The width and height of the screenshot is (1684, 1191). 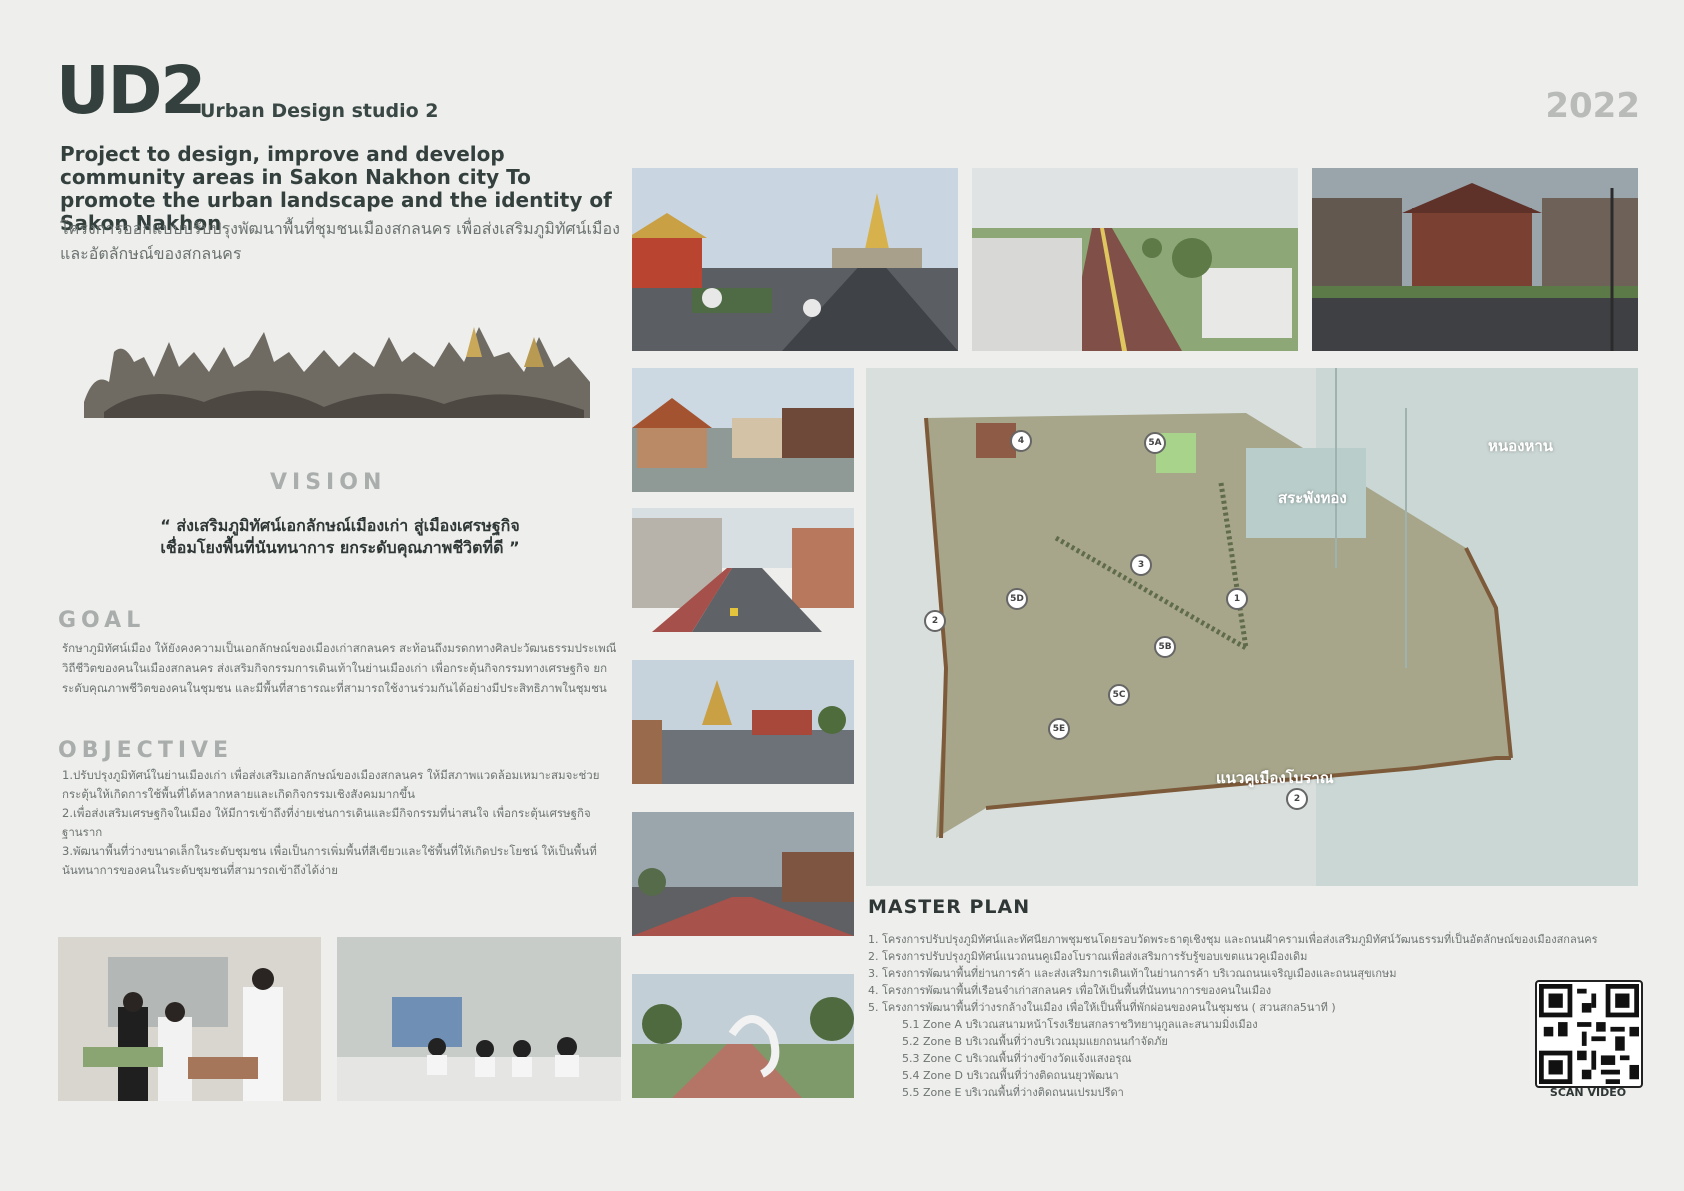 What do you see at coordinates (1592, 106) in the screenshot?
I see `year: 2022` at bounding box center [1592, 106].